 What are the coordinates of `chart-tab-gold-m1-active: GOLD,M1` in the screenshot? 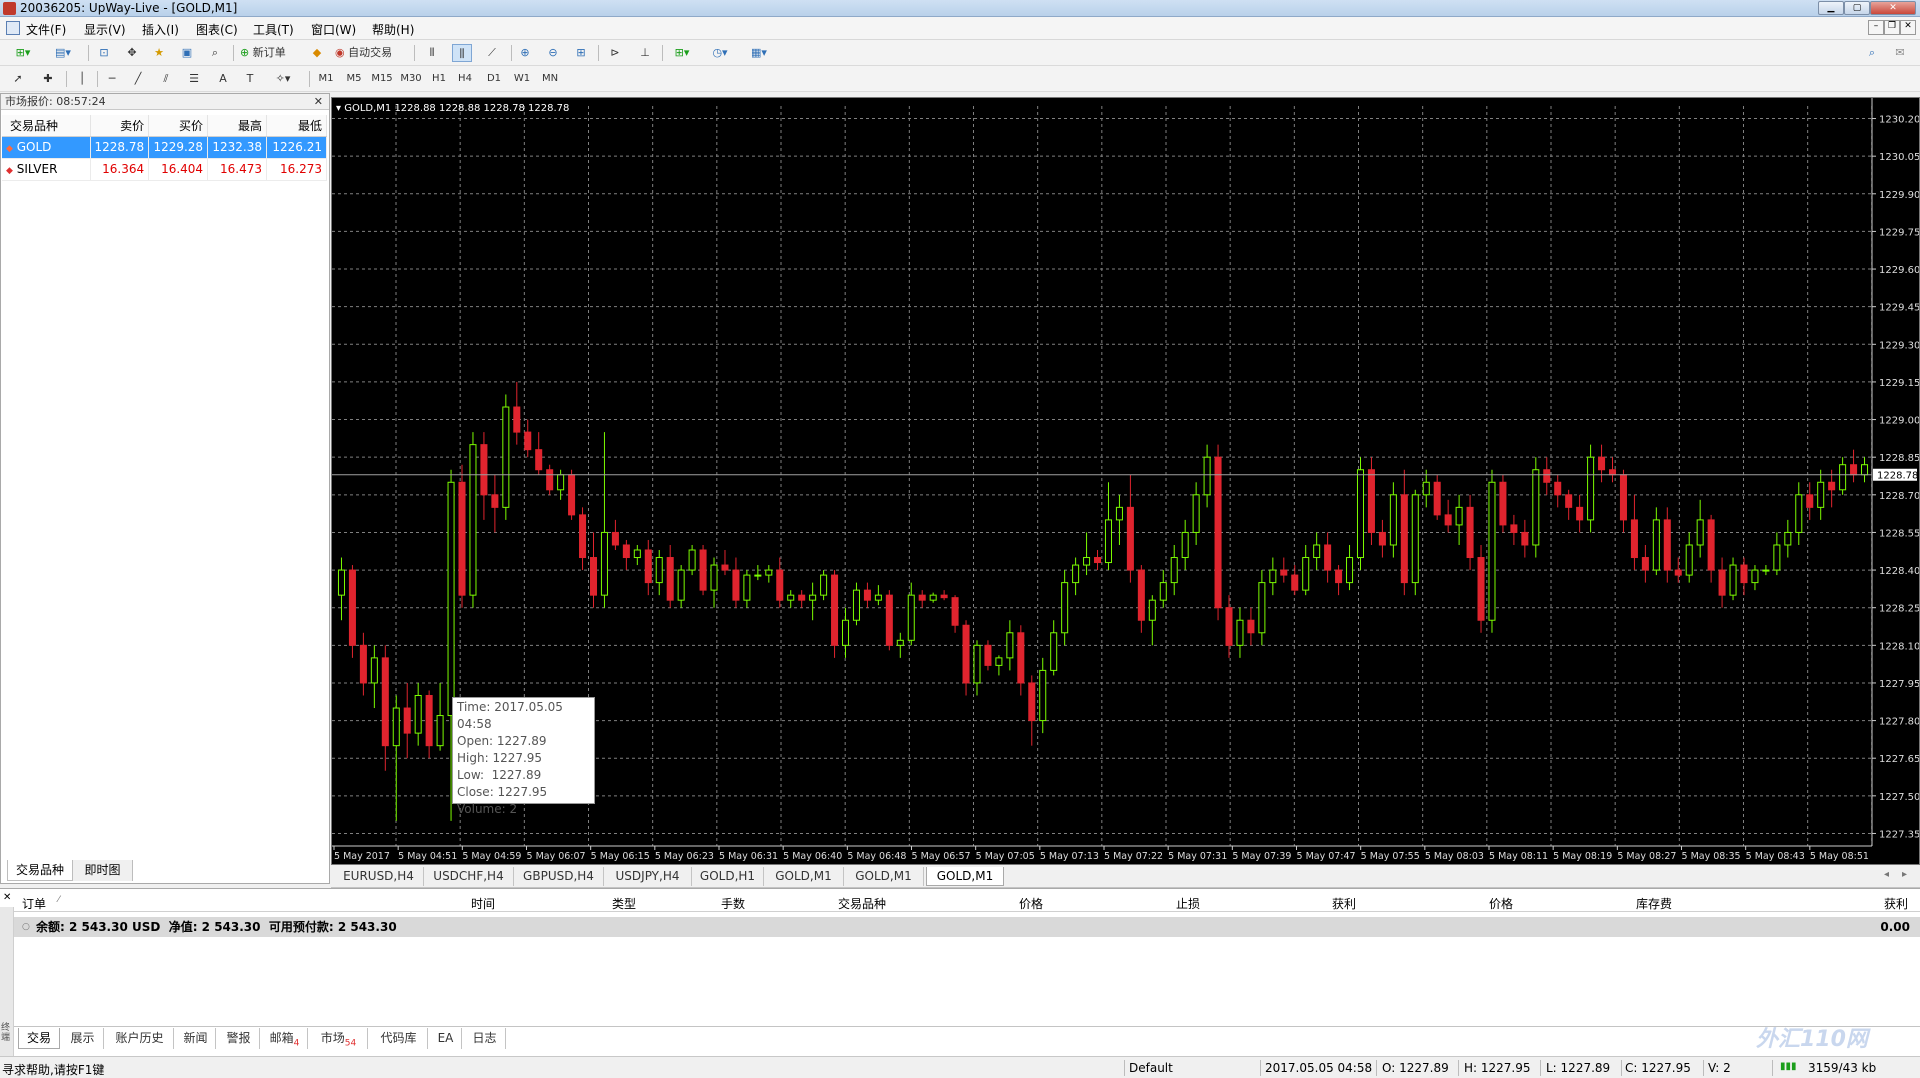 It's located at (965, 876).